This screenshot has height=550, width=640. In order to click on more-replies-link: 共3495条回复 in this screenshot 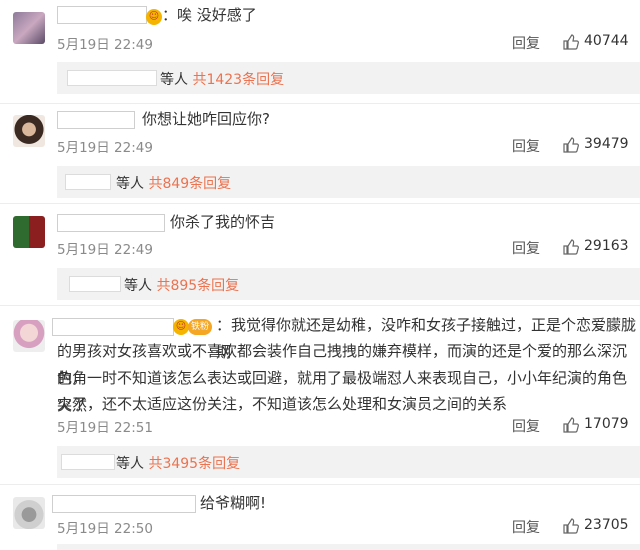, I will do `click(194, 464)`.